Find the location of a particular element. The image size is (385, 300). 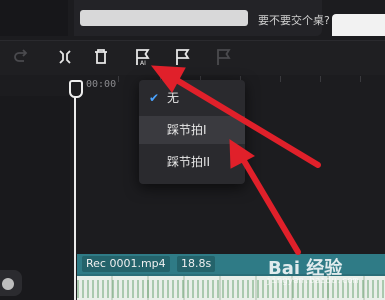

menu-item-label: 踩节拍I is located at coordinates (187, 130).